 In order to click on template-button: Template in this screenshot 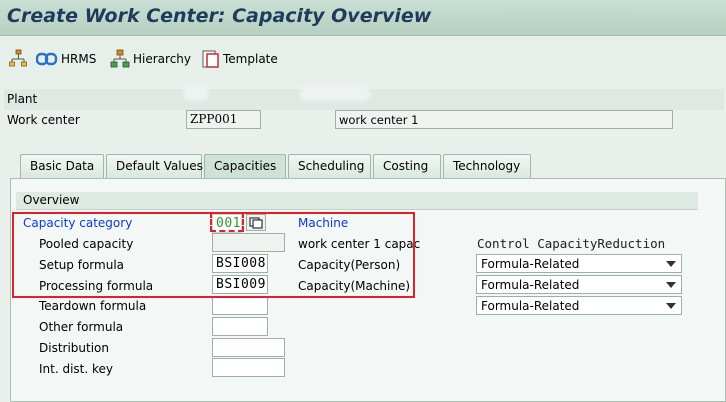, I will do `click(240, 59)`.